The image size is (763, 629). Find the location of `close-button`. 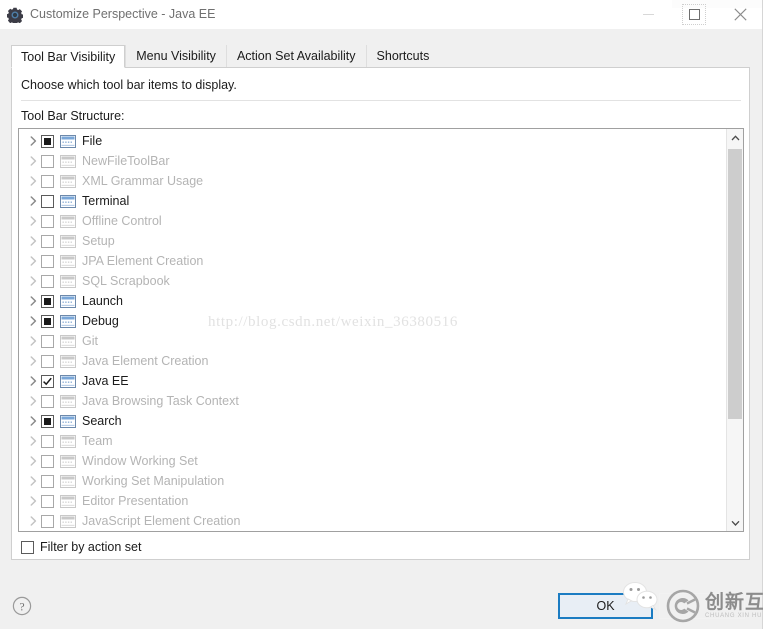

close-button is located at coordinates (740, 14).